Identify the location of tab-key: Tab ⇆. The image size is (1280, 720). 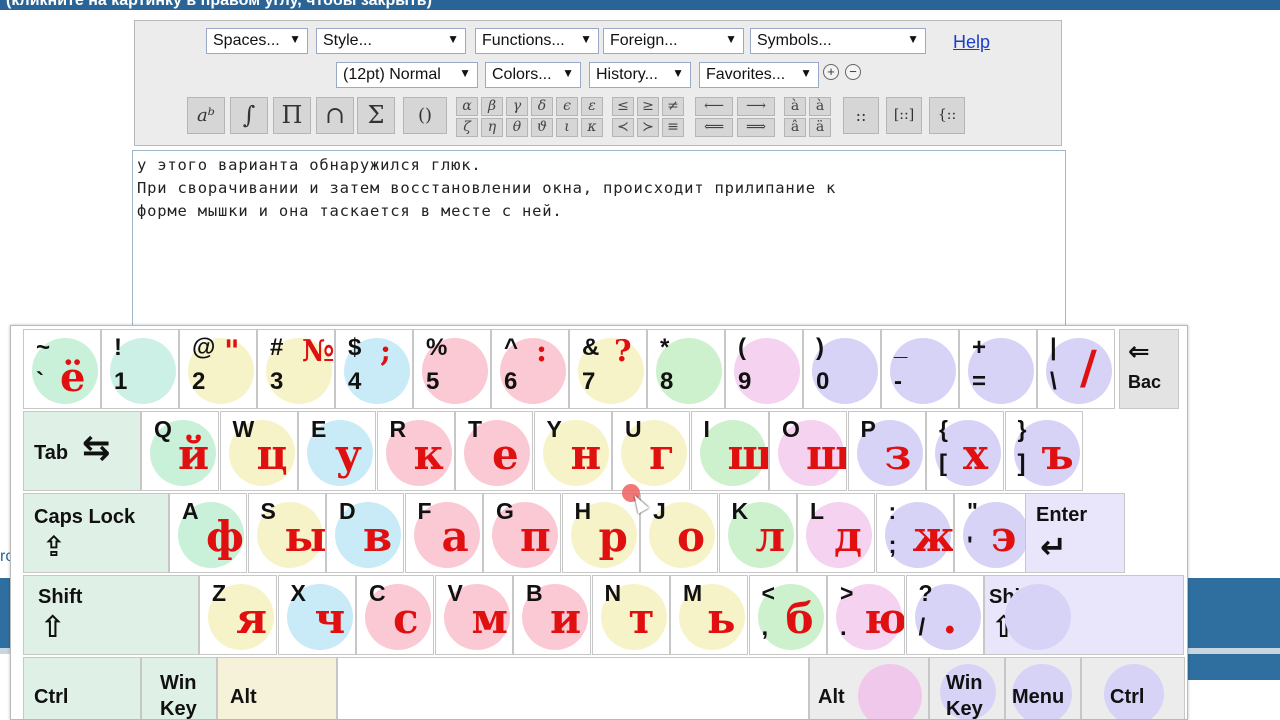
(82, 451).